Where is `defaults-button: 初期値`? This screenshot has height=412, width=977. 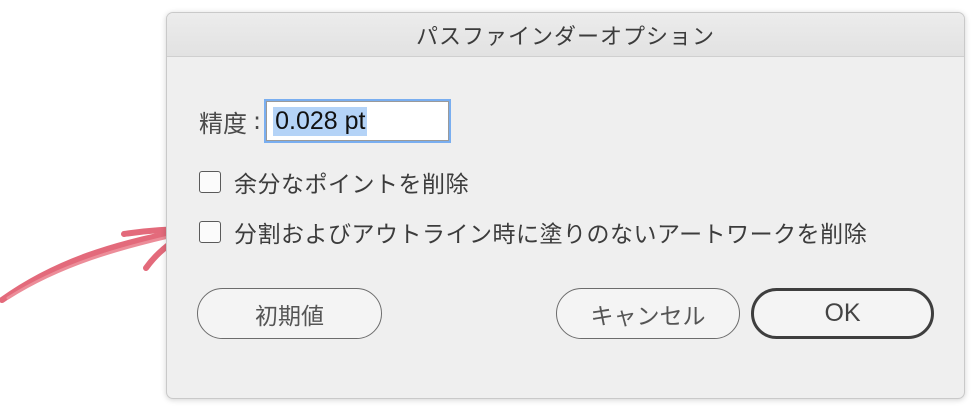
defaults-button: 初期値 is located at coordinates (289, 313).